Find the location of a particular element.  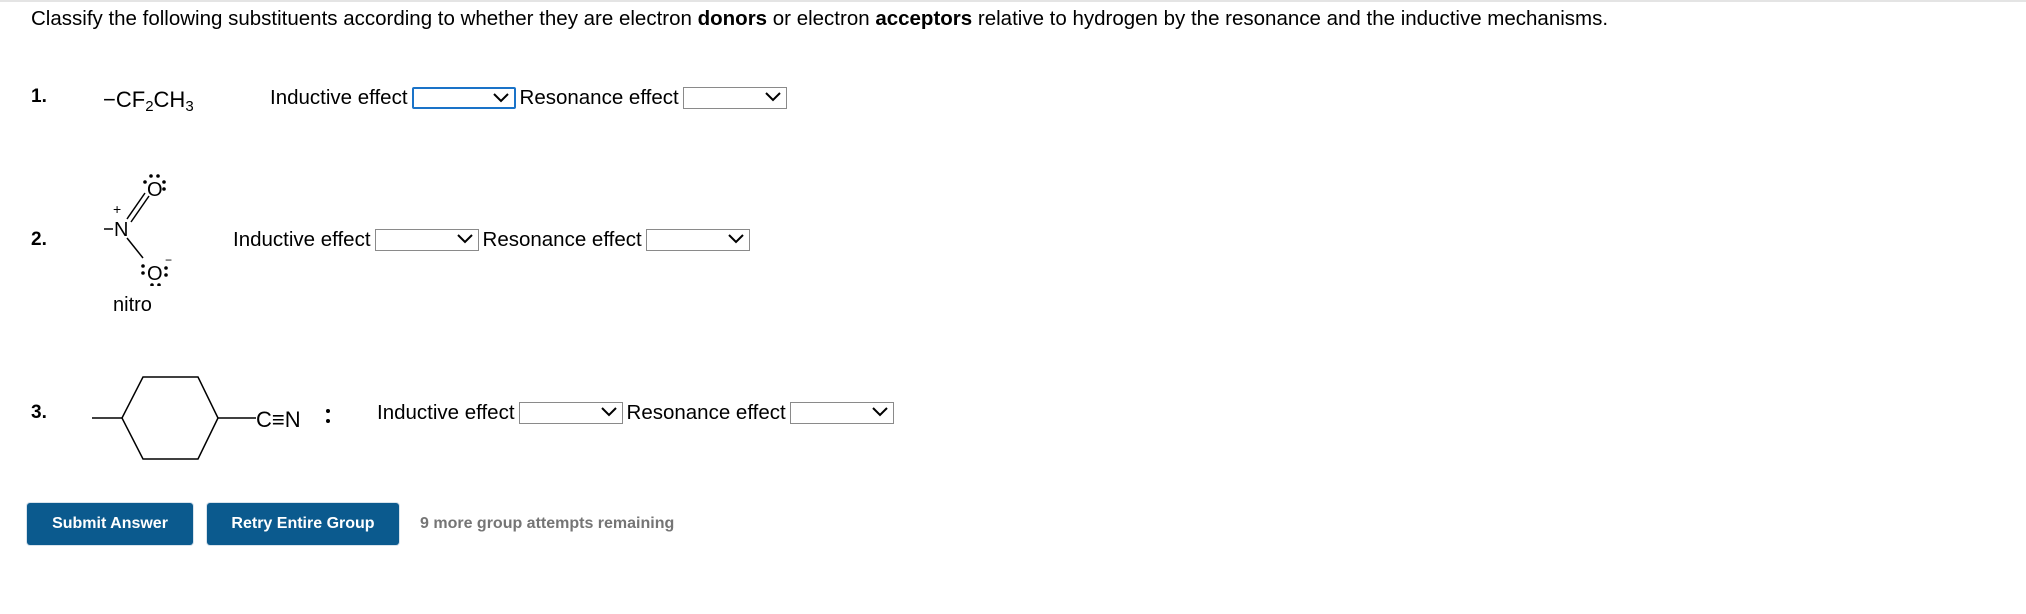

question-3-inductive-select is located at coordinates (570, 413).